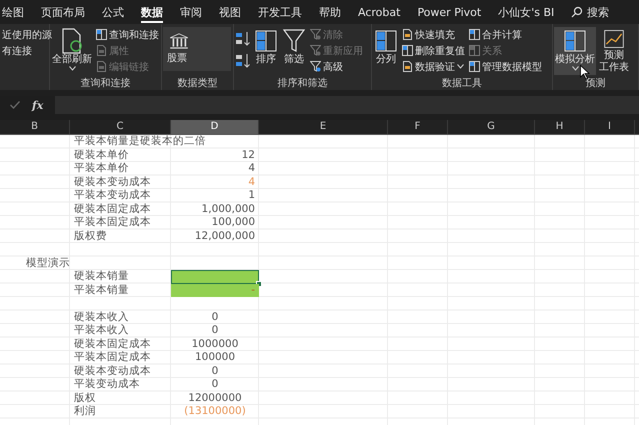  Describe the element at coordinates (418, 127) in the screenshot. I see `column-header: F` at that location.